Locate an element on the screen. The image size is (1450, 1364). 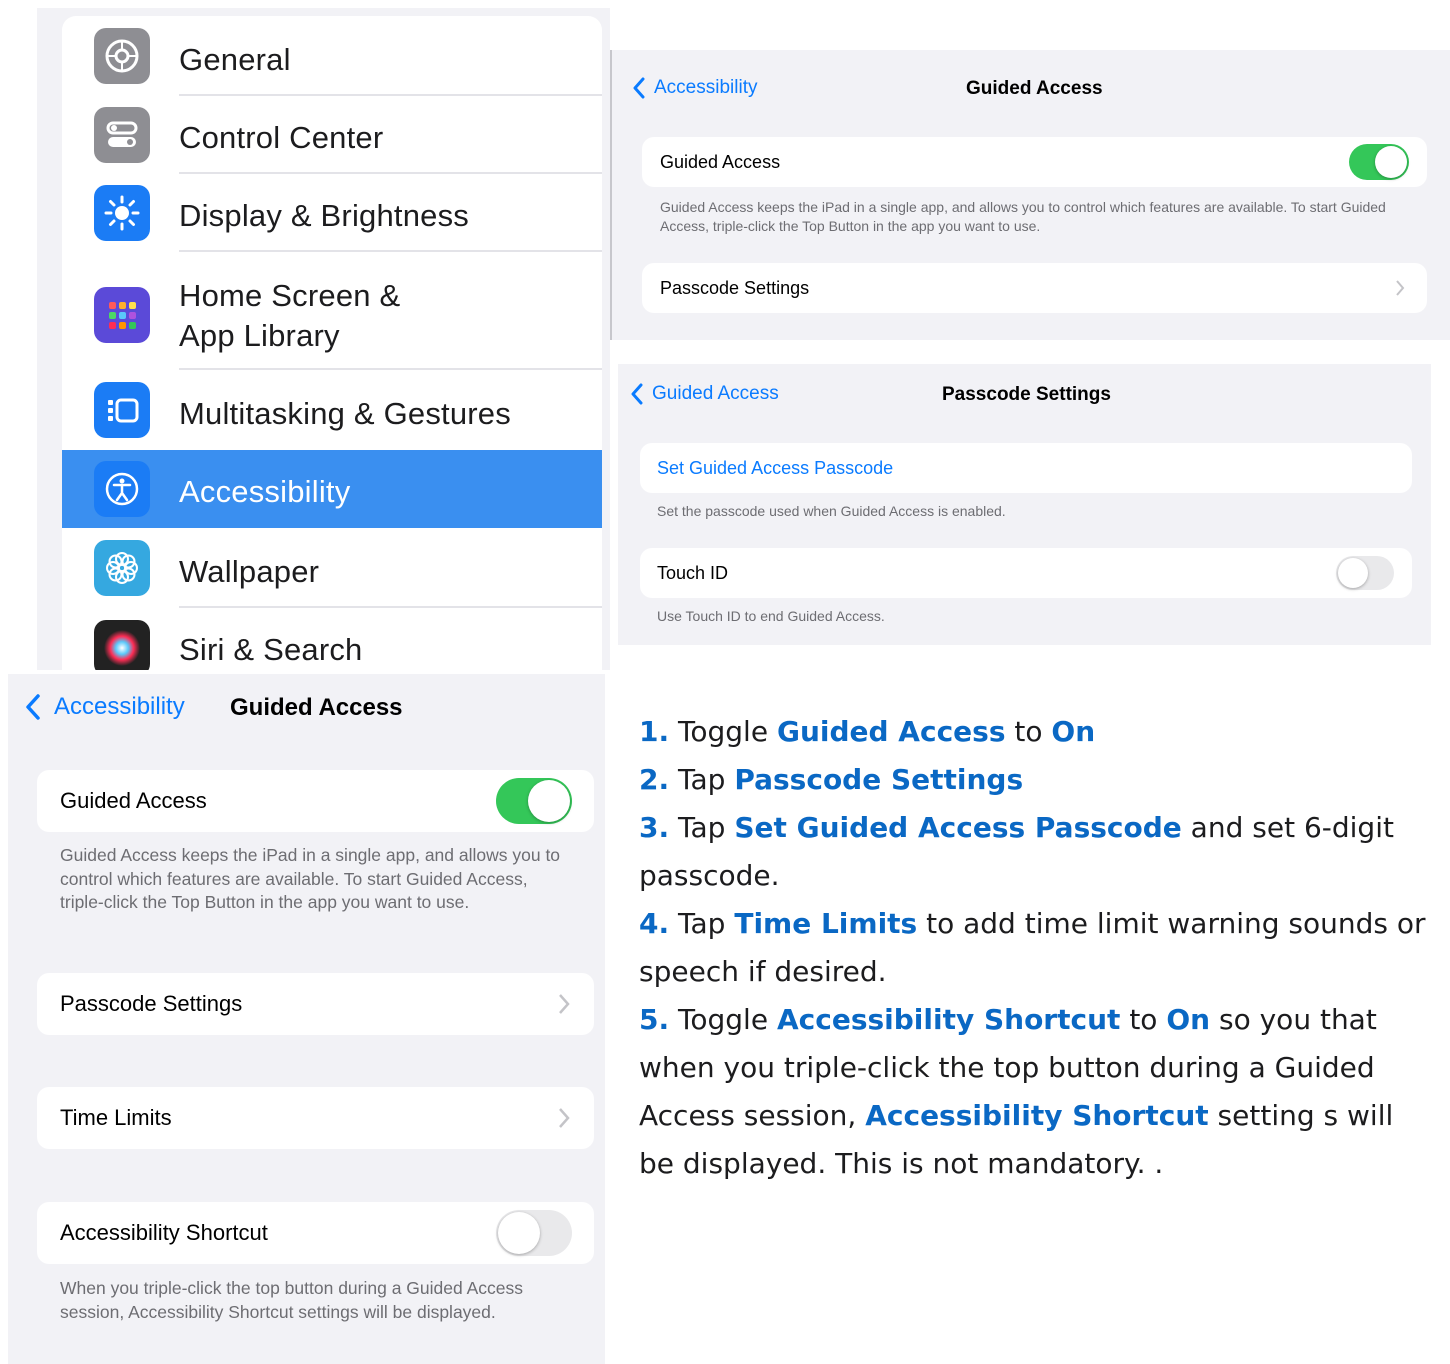
accessibility-shortcut-row: Accessibility Shortcut is located at coordinates (315, 1233).